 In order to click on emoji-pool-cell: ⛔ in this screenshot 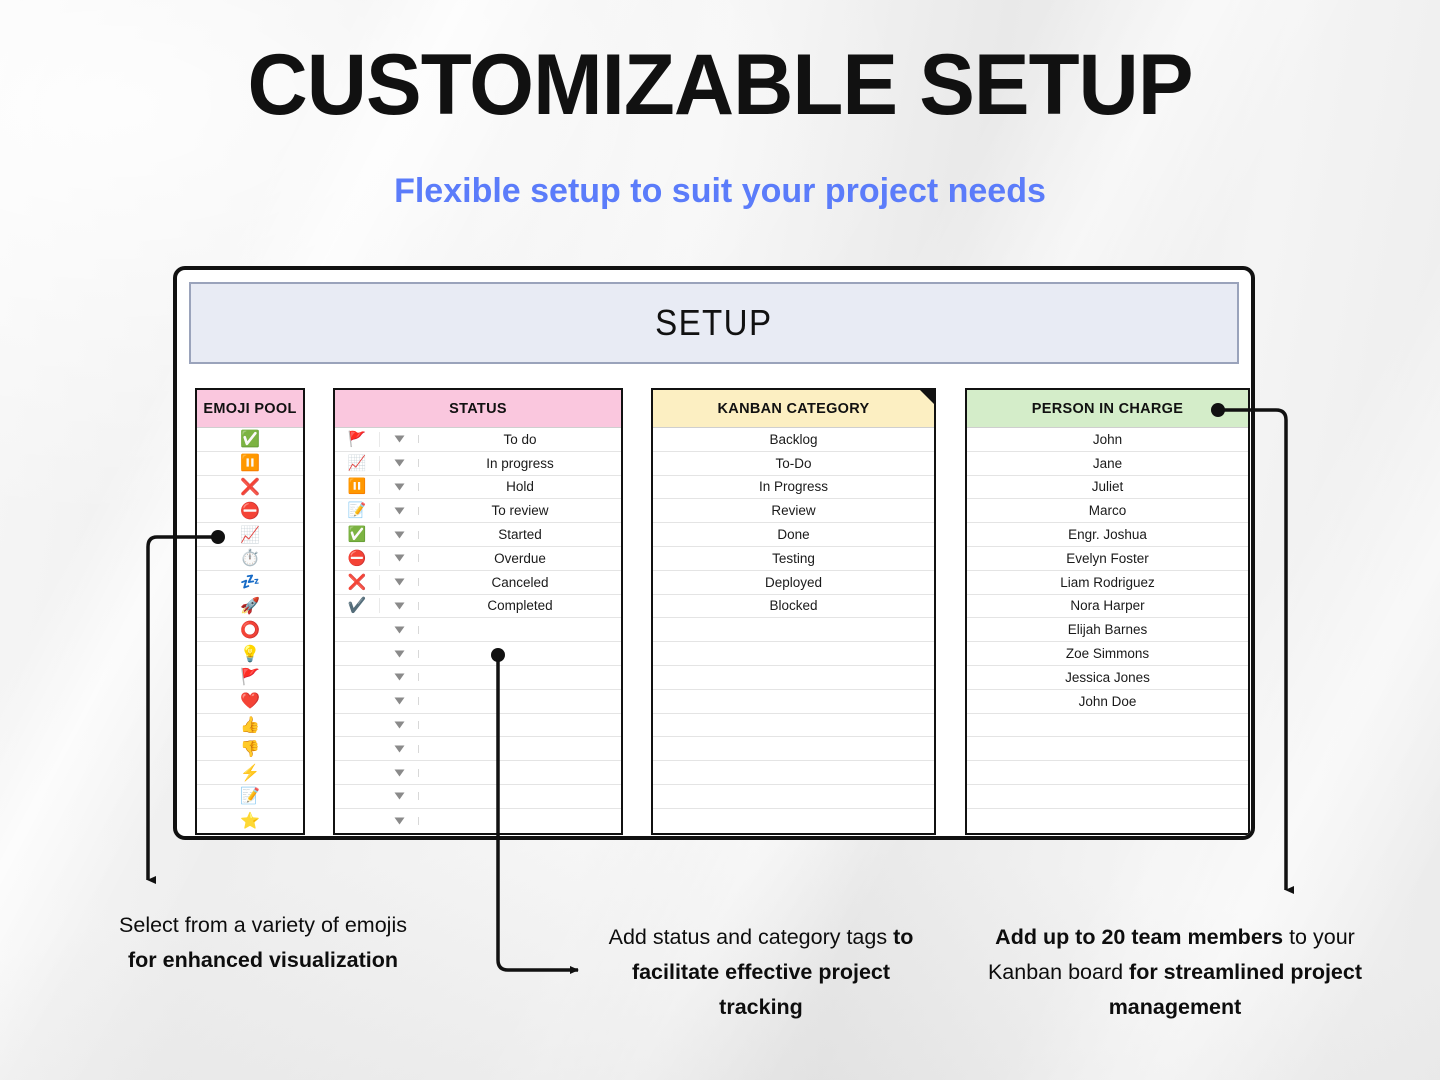, I will do `click(250, 511)`.